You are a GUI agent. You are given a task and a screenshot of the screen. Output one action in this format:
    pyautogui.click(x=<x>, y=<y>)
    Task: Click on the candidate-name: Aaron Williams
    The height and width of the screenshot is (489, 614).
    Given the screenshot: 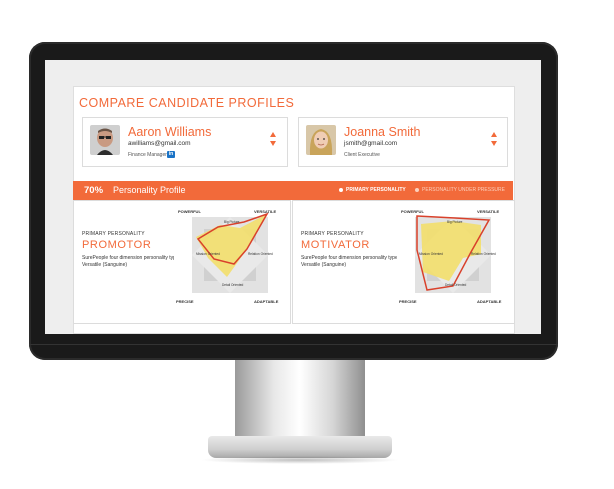 What is the action you would take?
    pyautogui.click(x=170, y=132)
    